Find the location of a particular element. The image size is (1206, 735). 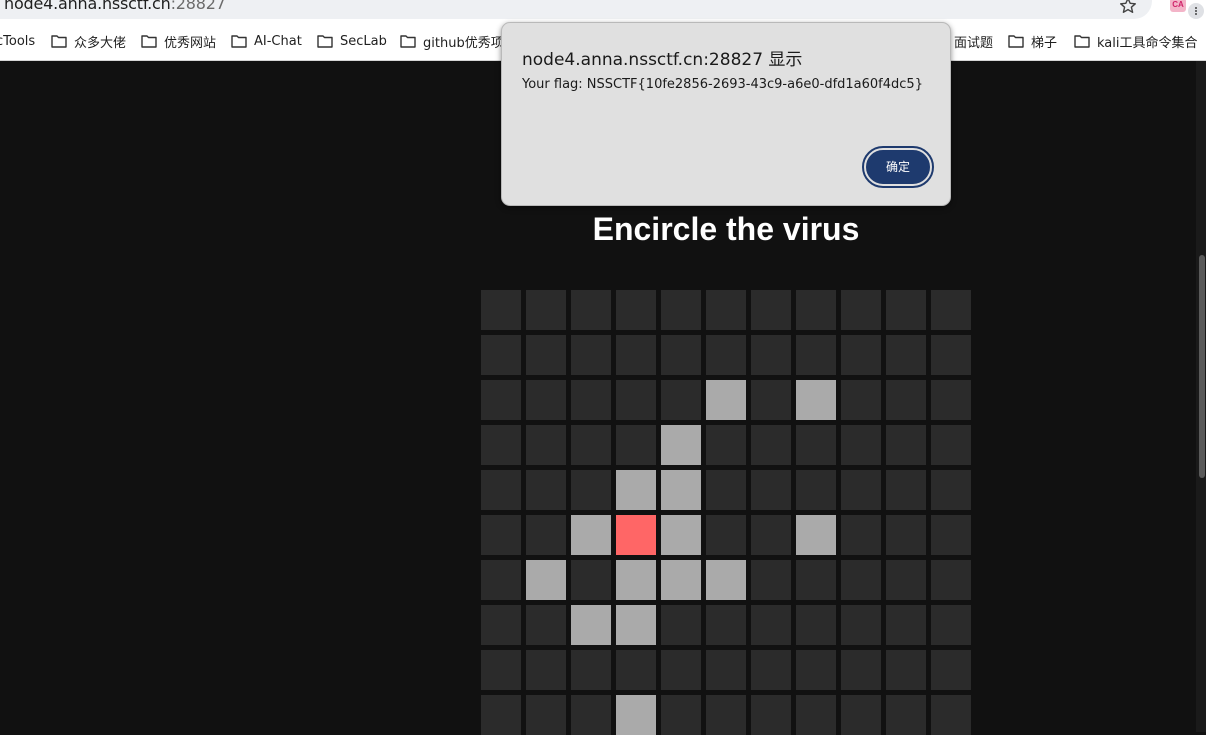

virus-cell is located at coordinates (636, 535).